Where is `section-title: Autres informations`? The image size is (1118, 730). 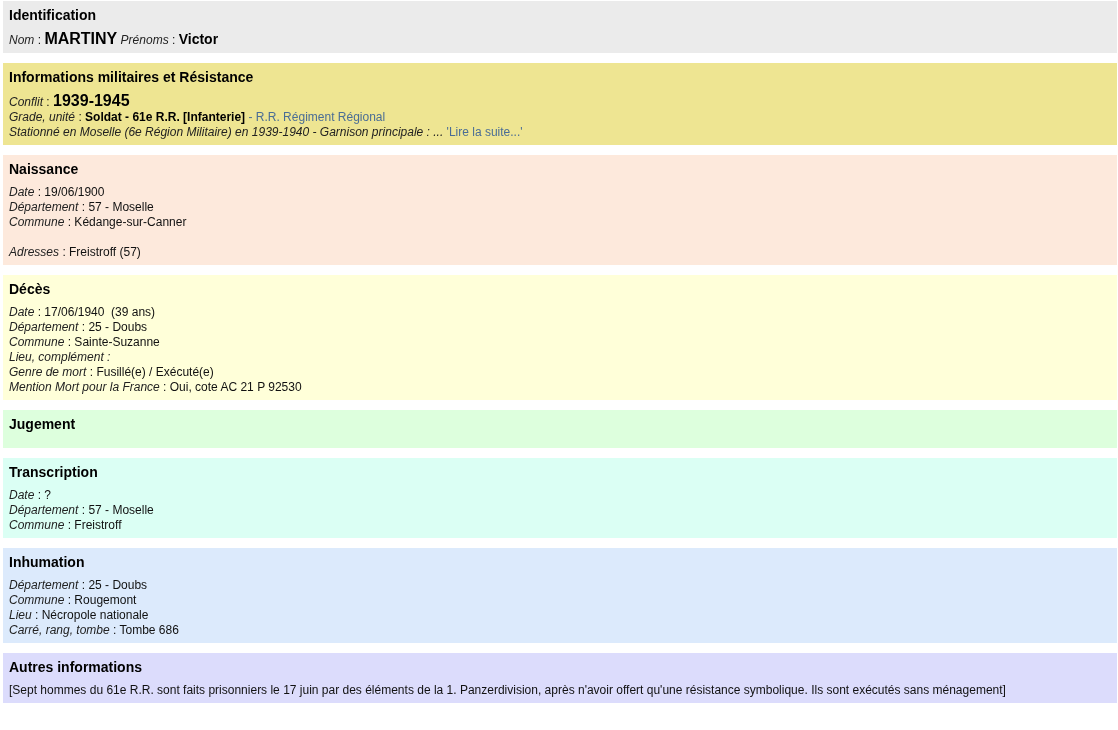
section-title: Autres informations is located at coordinates (76, 667).